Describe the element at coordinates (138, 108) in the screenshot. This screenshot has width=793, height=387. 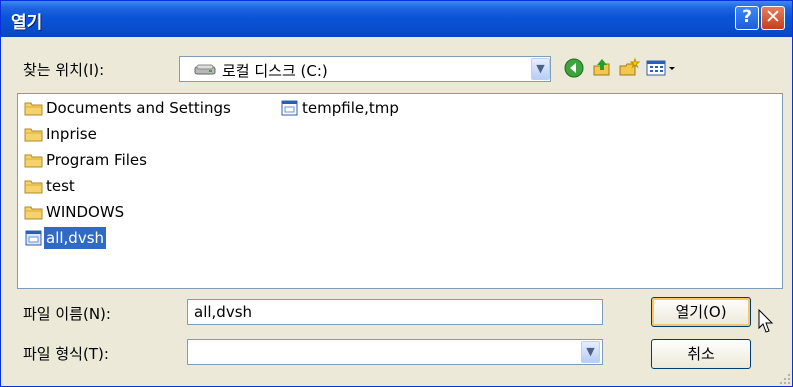
I see `file-name: Documents and Settings` at that location.